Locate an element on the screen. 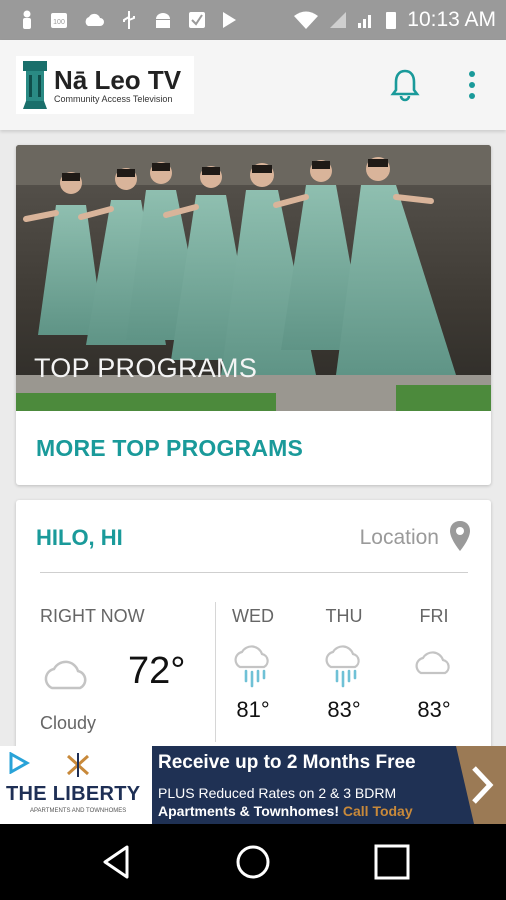 The image size is (506, 900). location-button: Location is located at coordinates (399, 538).